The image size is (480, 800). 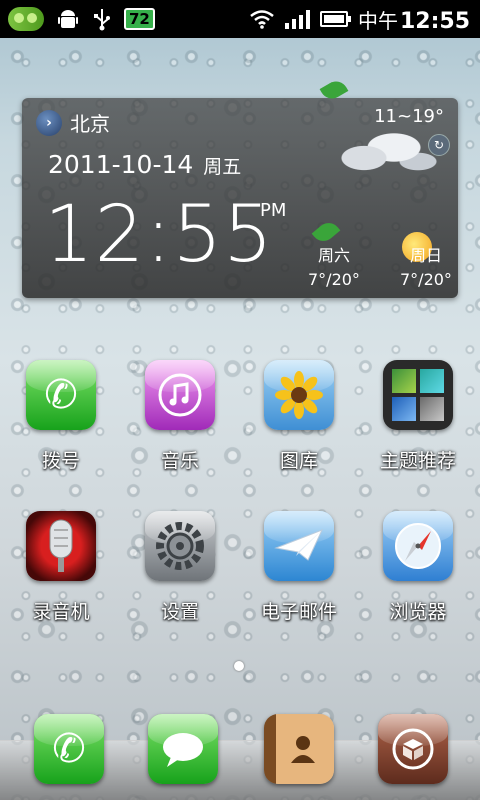 I want to click on dock-phone-icon: ✆, so click(x=69, y=749).